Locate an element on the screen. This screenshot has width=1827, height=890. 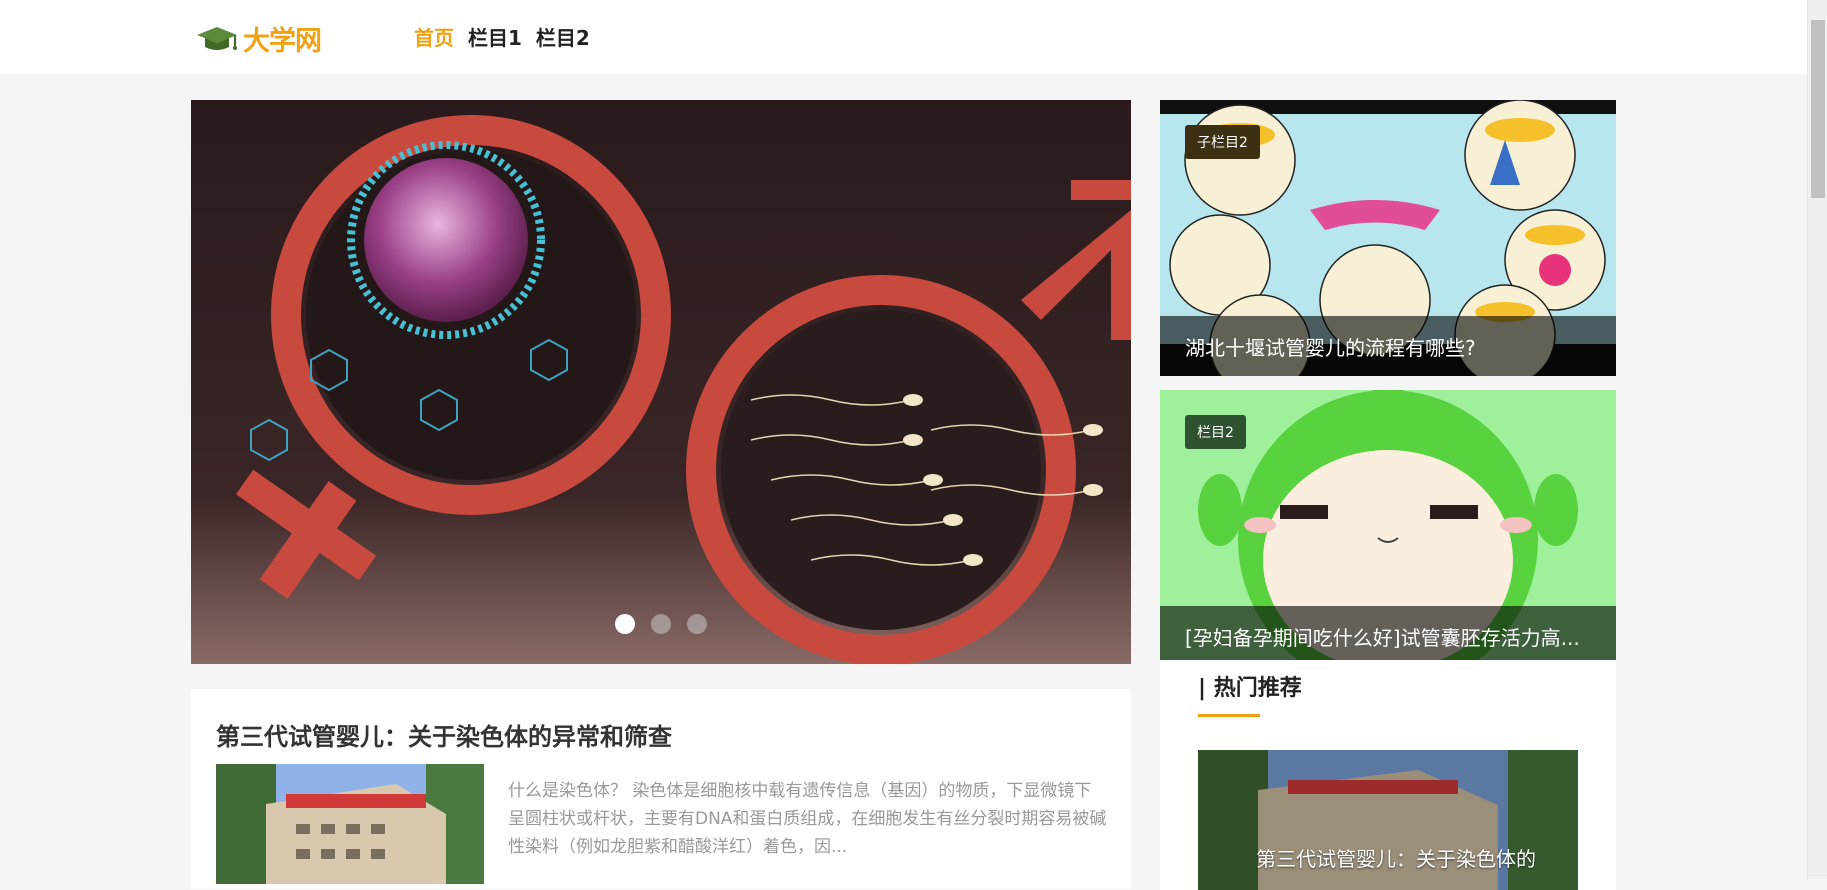
article-title: 第三代试管婴儿：关于染色体的异常和筛查 is located at coordinates (661, 734).